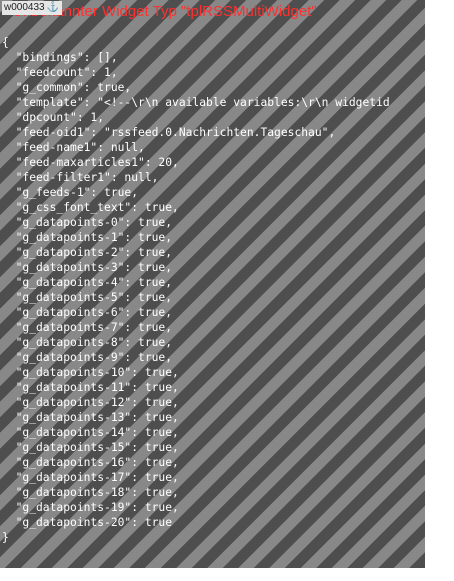 The image size is (454, 581). Describe the element at coordinates (87, 357) in the screenshot. I see `json-line: "g_datapoints-9": true,` at that location.